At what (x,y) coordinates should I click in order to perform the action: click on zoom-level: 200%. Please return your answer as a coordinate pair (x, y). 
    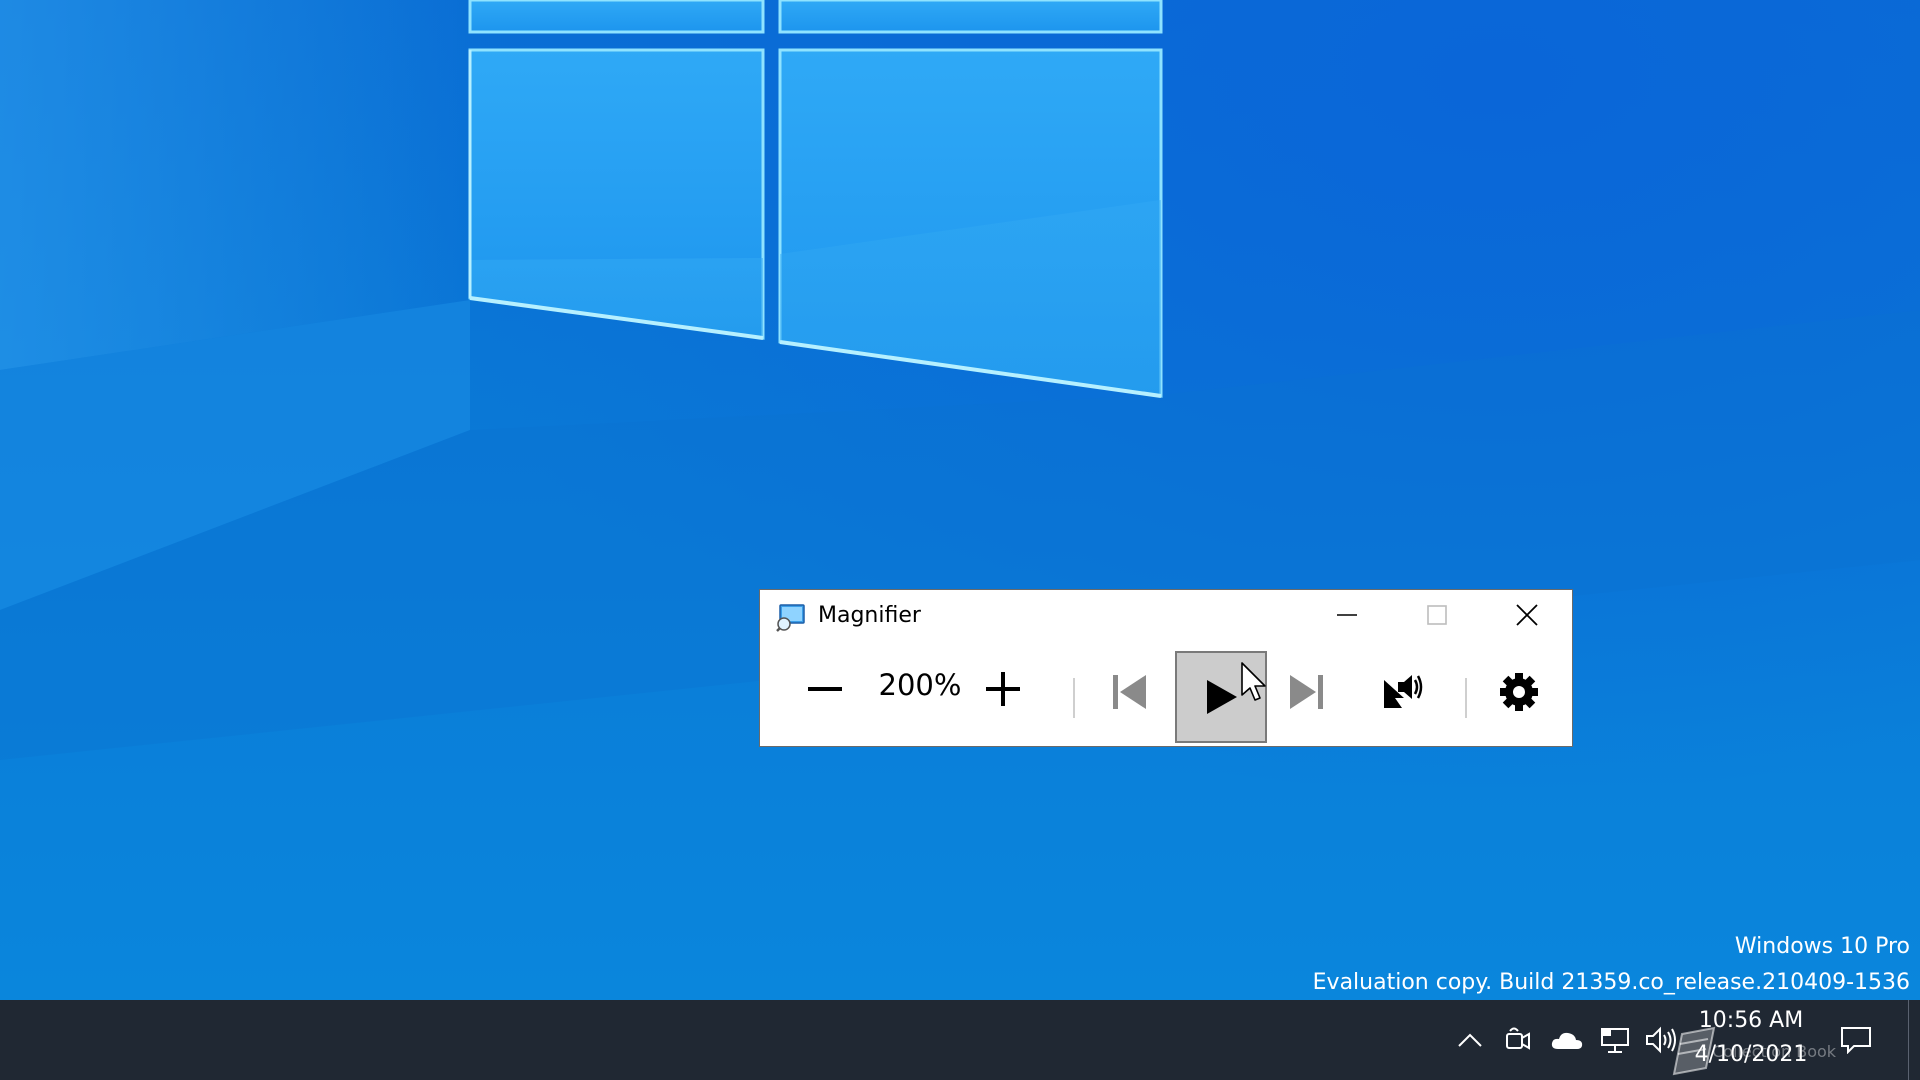
    Looking at the image, I should click on (920, 685).